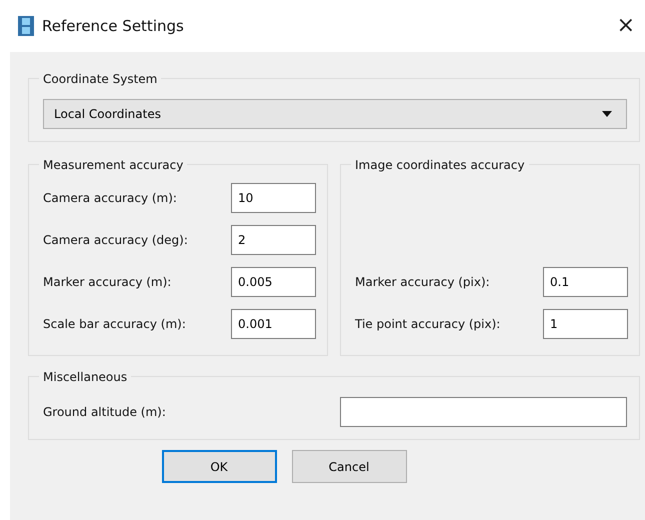 This screenshot has width=645, height=520. I want to click on field-label: Camera accuracy (m):, so click(110, 198).